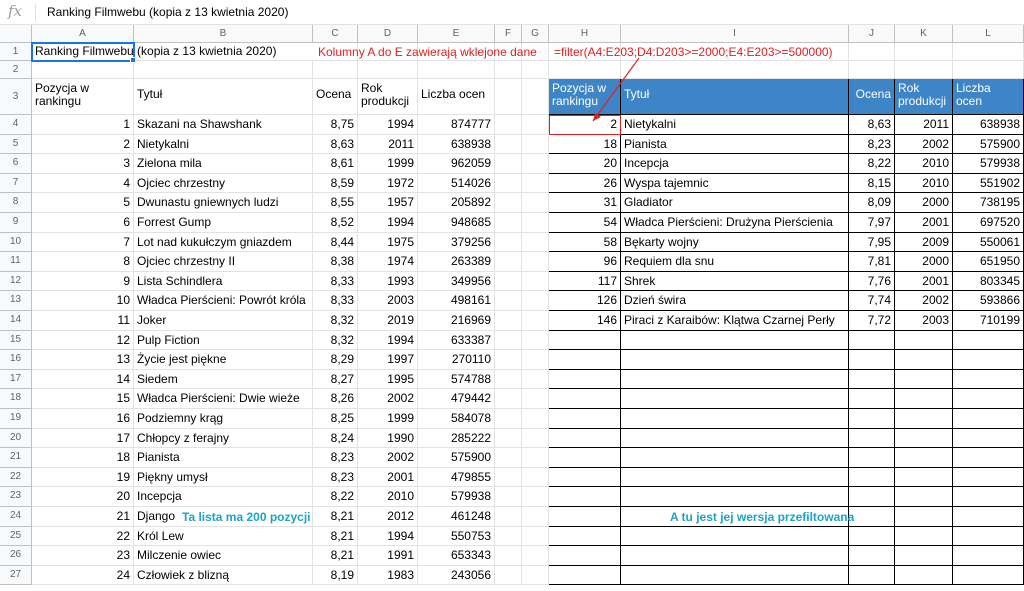  What do you see at coordinates (456, 281) in the screenshot?
I see `left-count-cell: 349956` at bounding box center [456, 281].